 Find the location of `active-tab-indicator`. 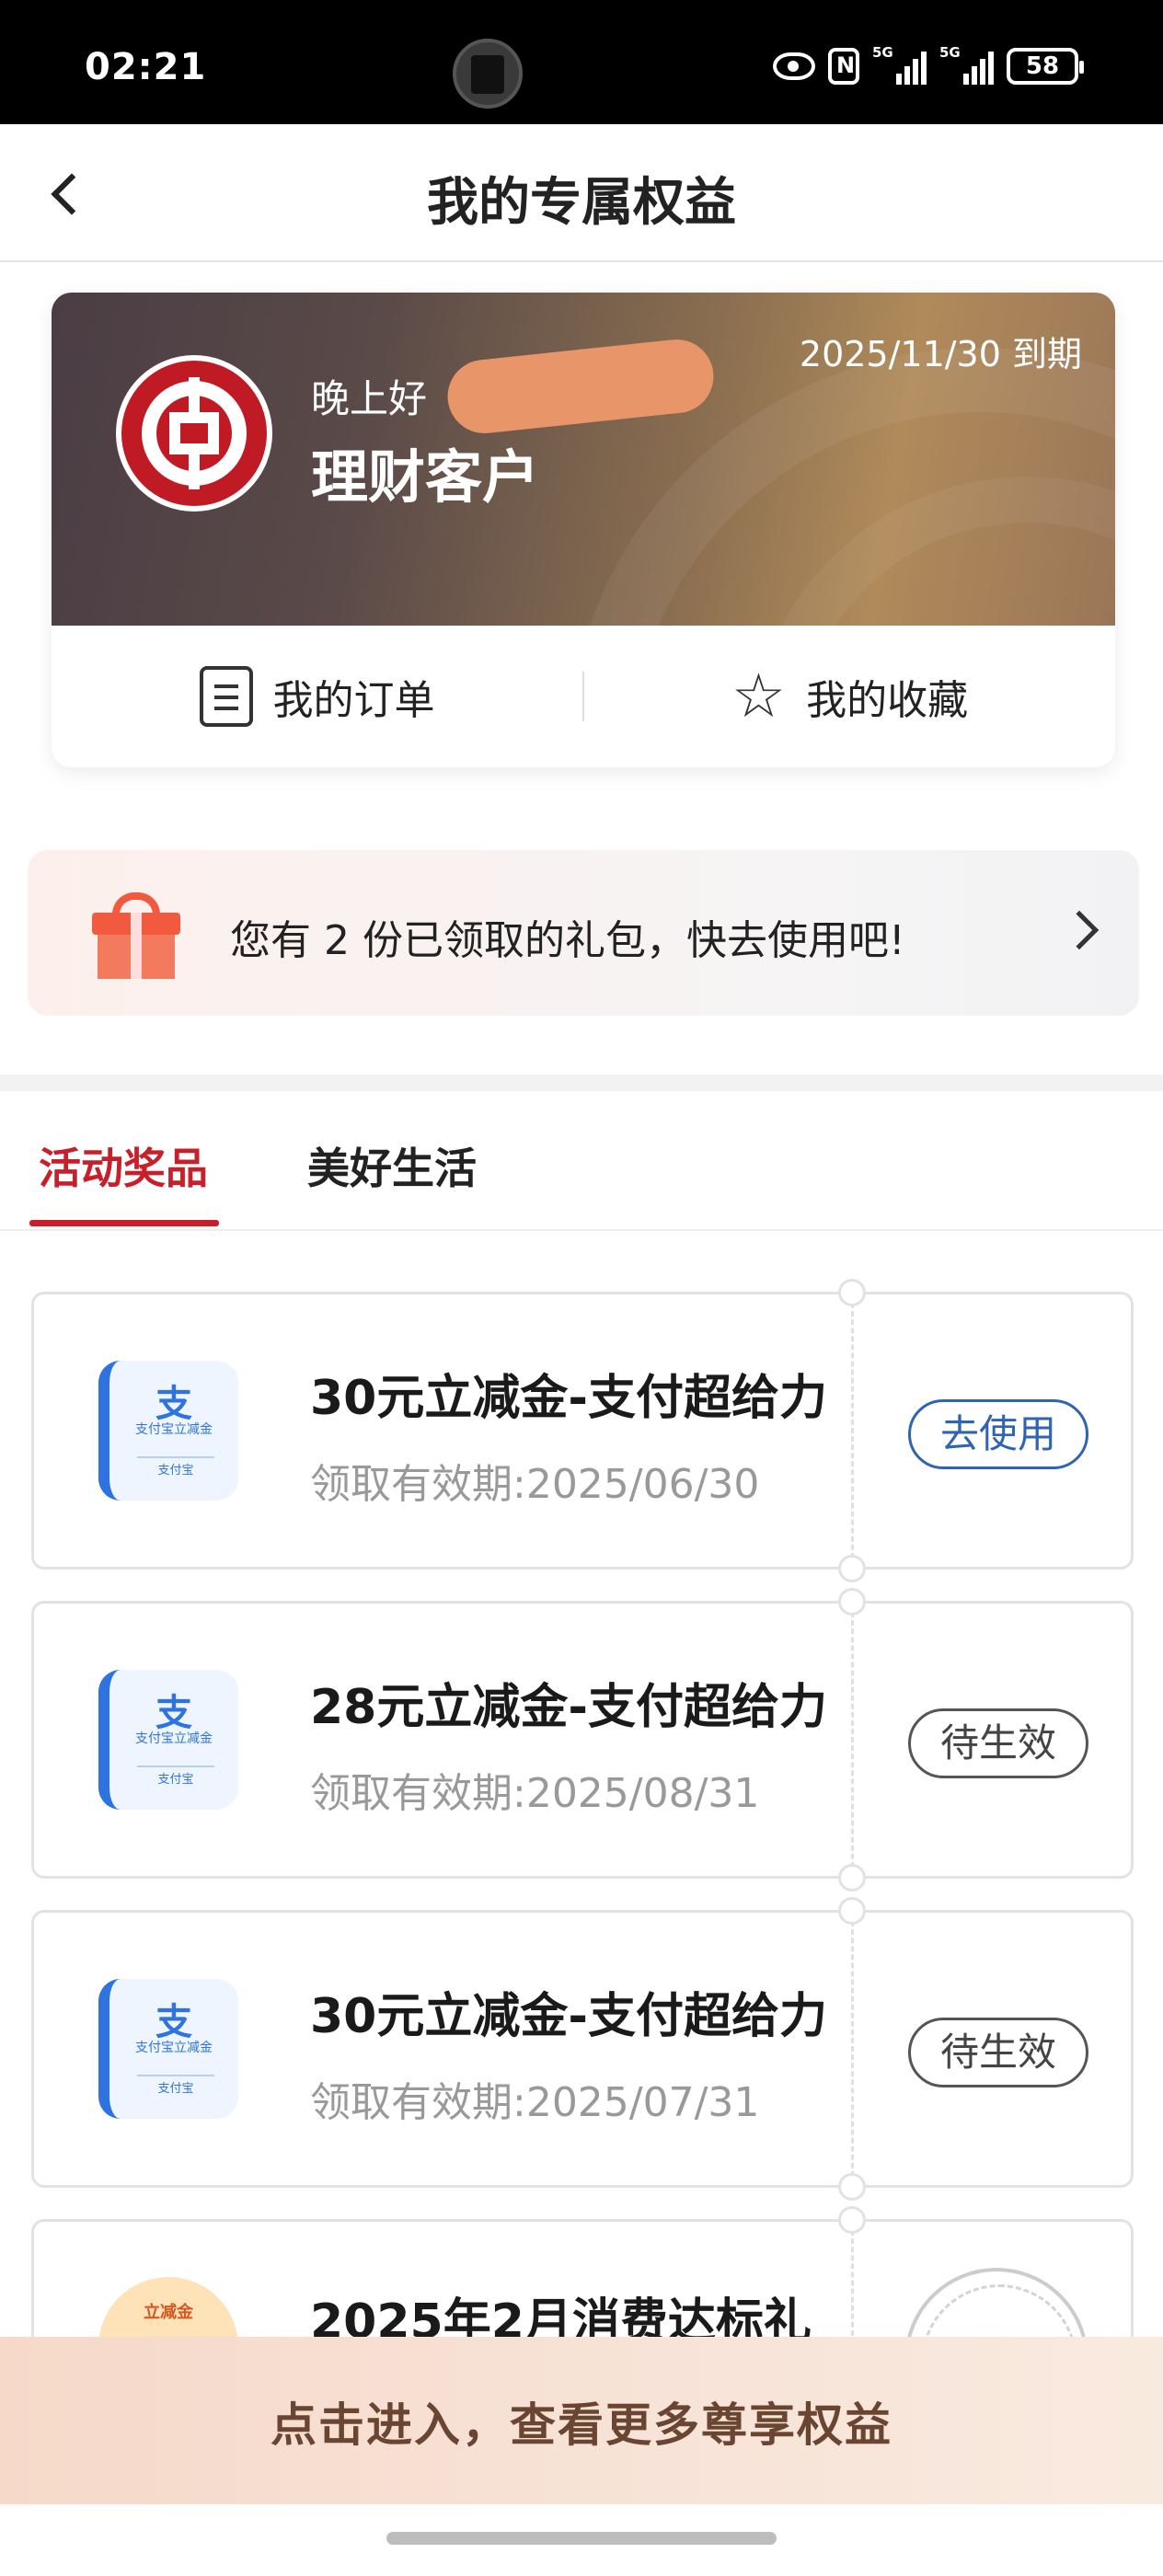

active-tab-indicator is located at coordinates (124, 1223).